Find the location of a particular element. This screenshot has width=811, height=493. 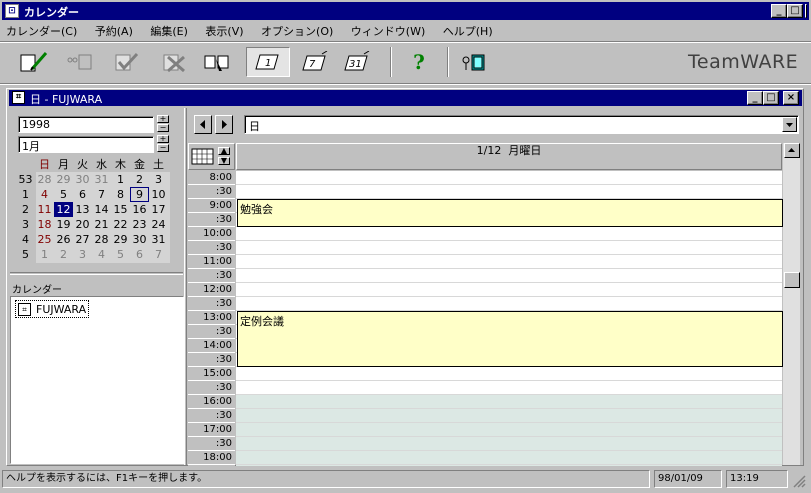

view-select: 日 is located at coordinates (521, 124).